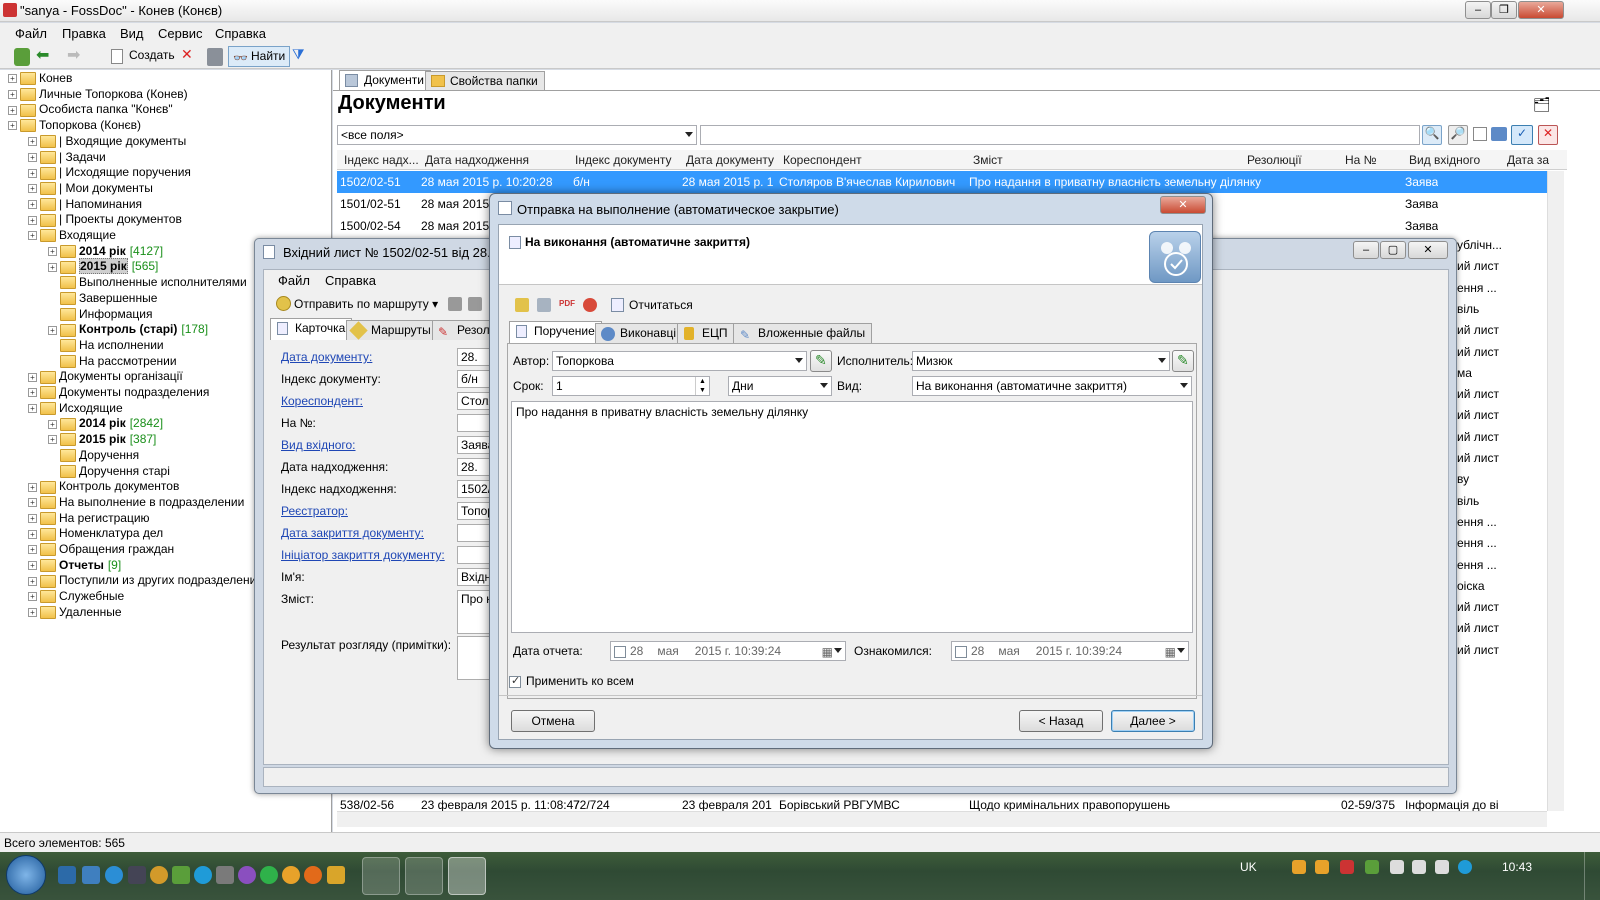  I want to click on tree-node: + Контроль документов, so click(103, 486).